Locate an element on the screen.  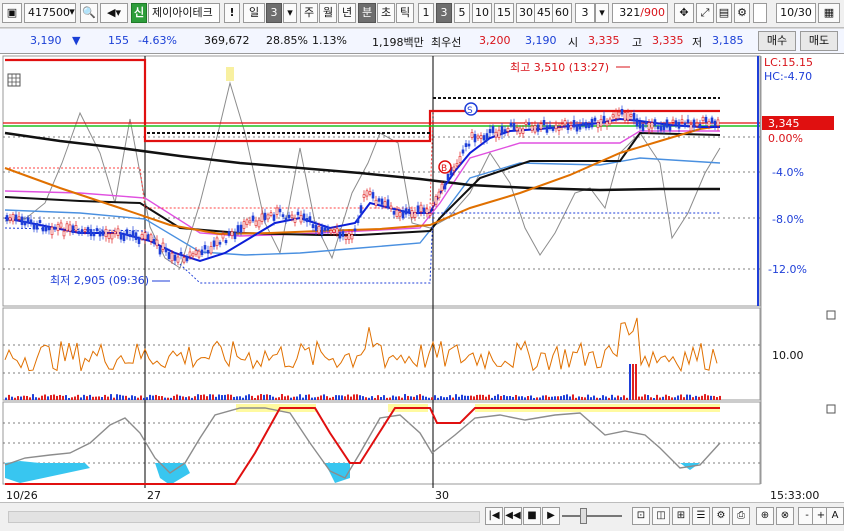
interval-5: 5 is located at coordinates (462, 13).